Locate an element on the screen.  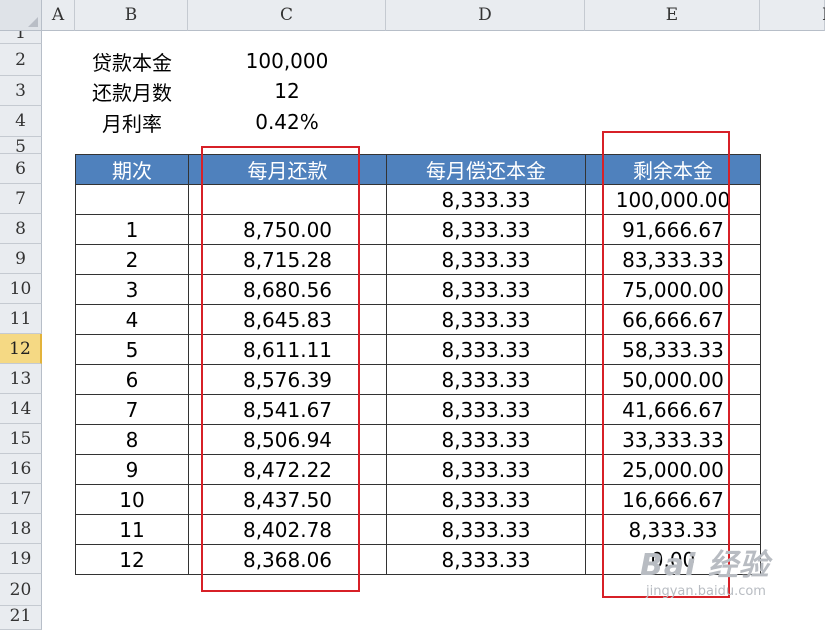
period-cell: 6 is located at coordinates (132, 379).